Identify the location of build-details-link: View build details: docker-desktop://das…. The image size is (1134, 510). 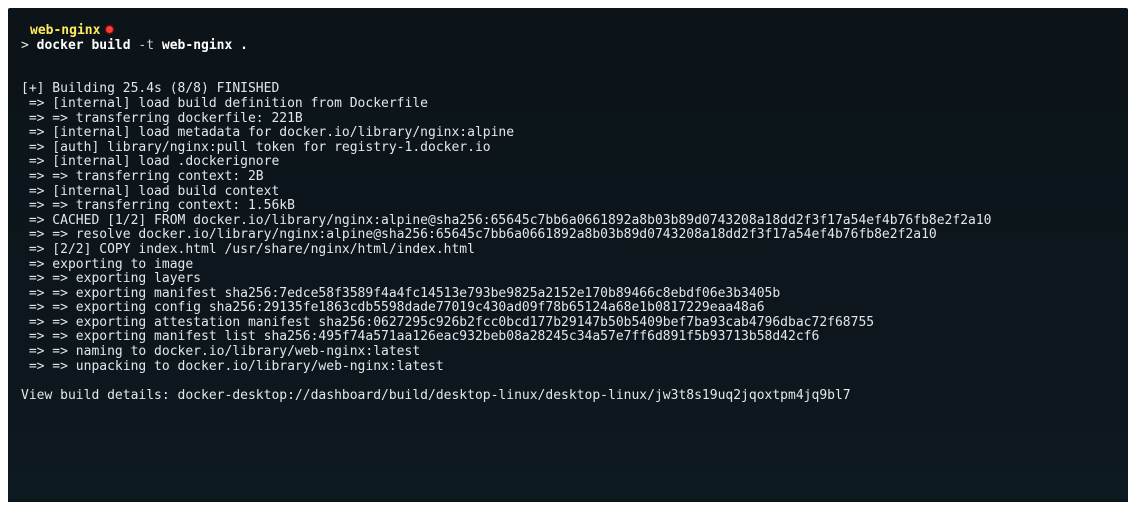
(574, 396).